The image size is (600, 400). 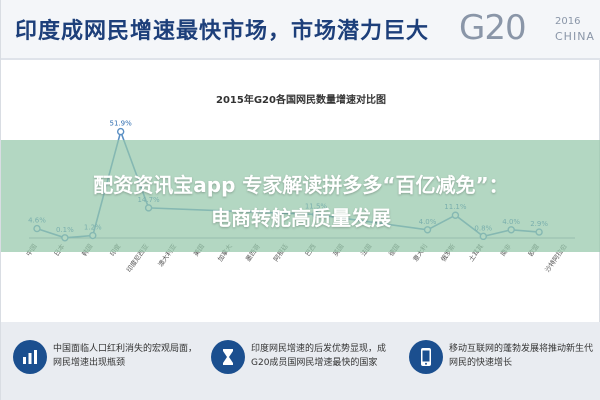 What do you see at coordinates (493, 28) in the screenshot?
I see `logo-text: G20` at bounding box center [493, 28].